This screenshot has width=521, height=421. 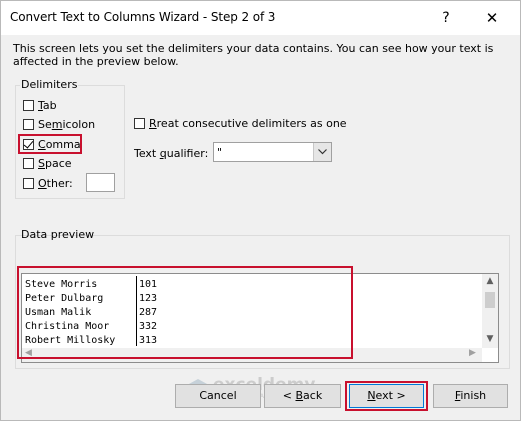 I want to click on scroll-up-icon: ▲, so click(x=490, y=281).